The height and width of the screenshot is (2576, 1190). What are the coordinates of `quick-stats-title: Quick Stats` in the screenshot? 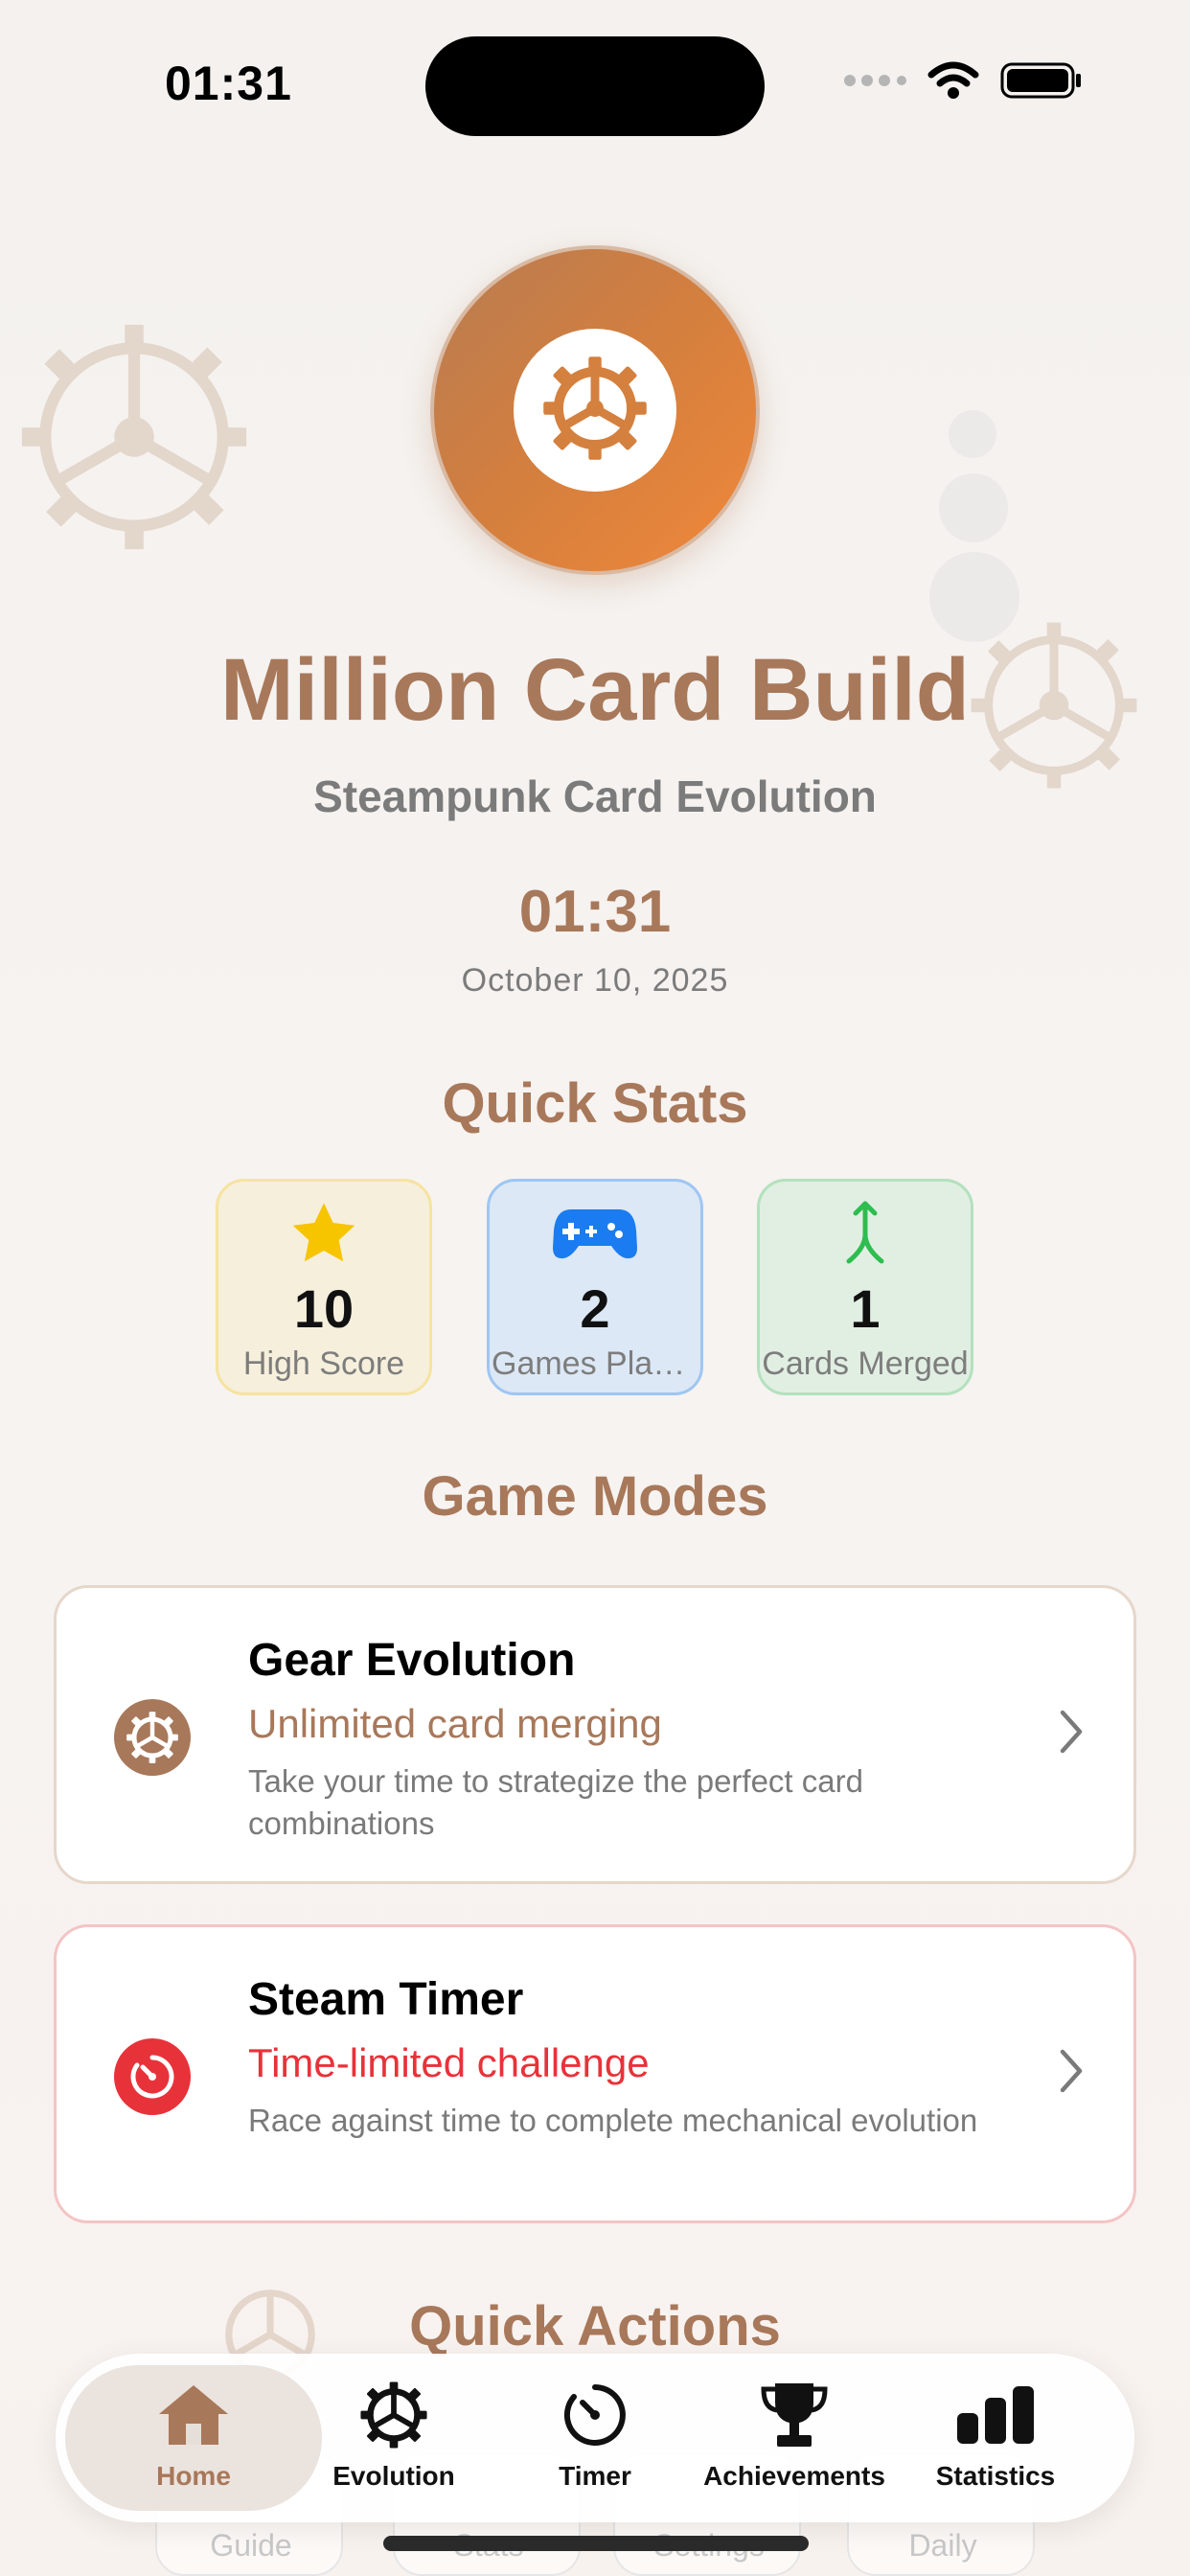 It's located at (595, 1103).